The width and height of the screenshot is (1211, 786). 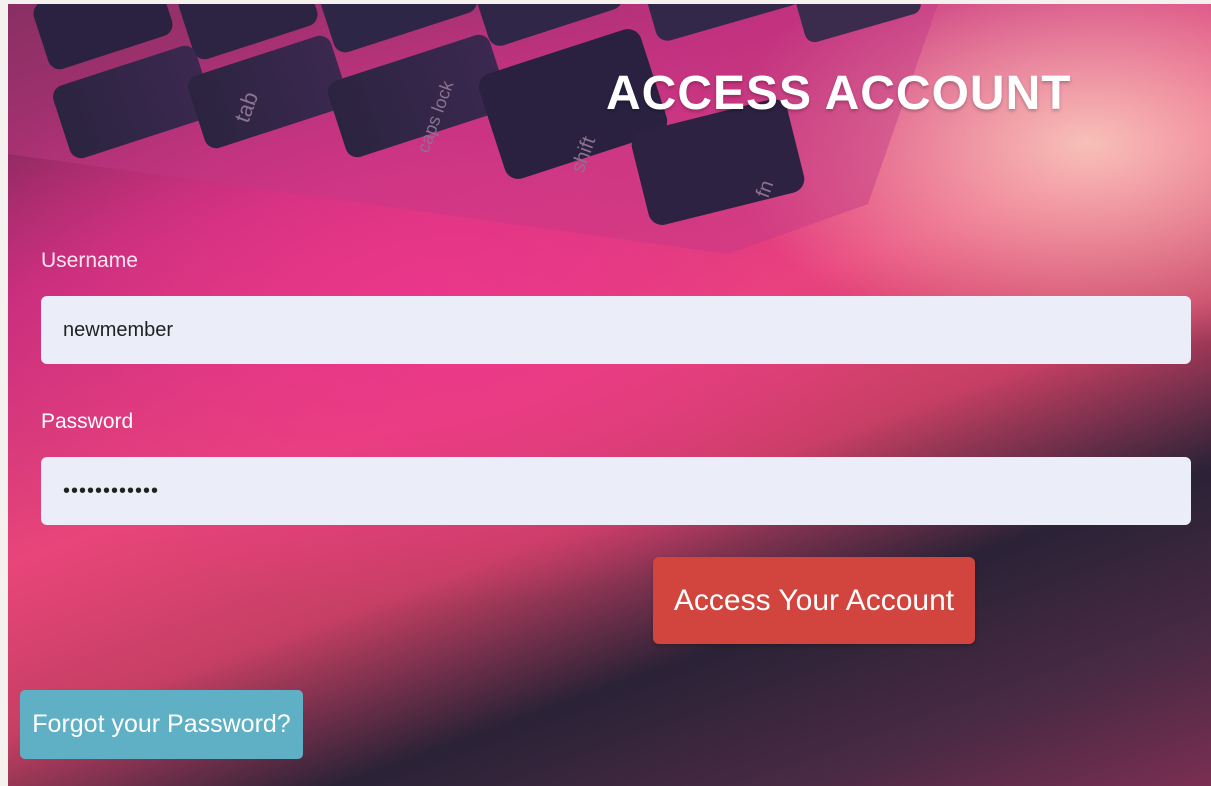 I want to click on password-label: Password, so click(x=87, y=421).